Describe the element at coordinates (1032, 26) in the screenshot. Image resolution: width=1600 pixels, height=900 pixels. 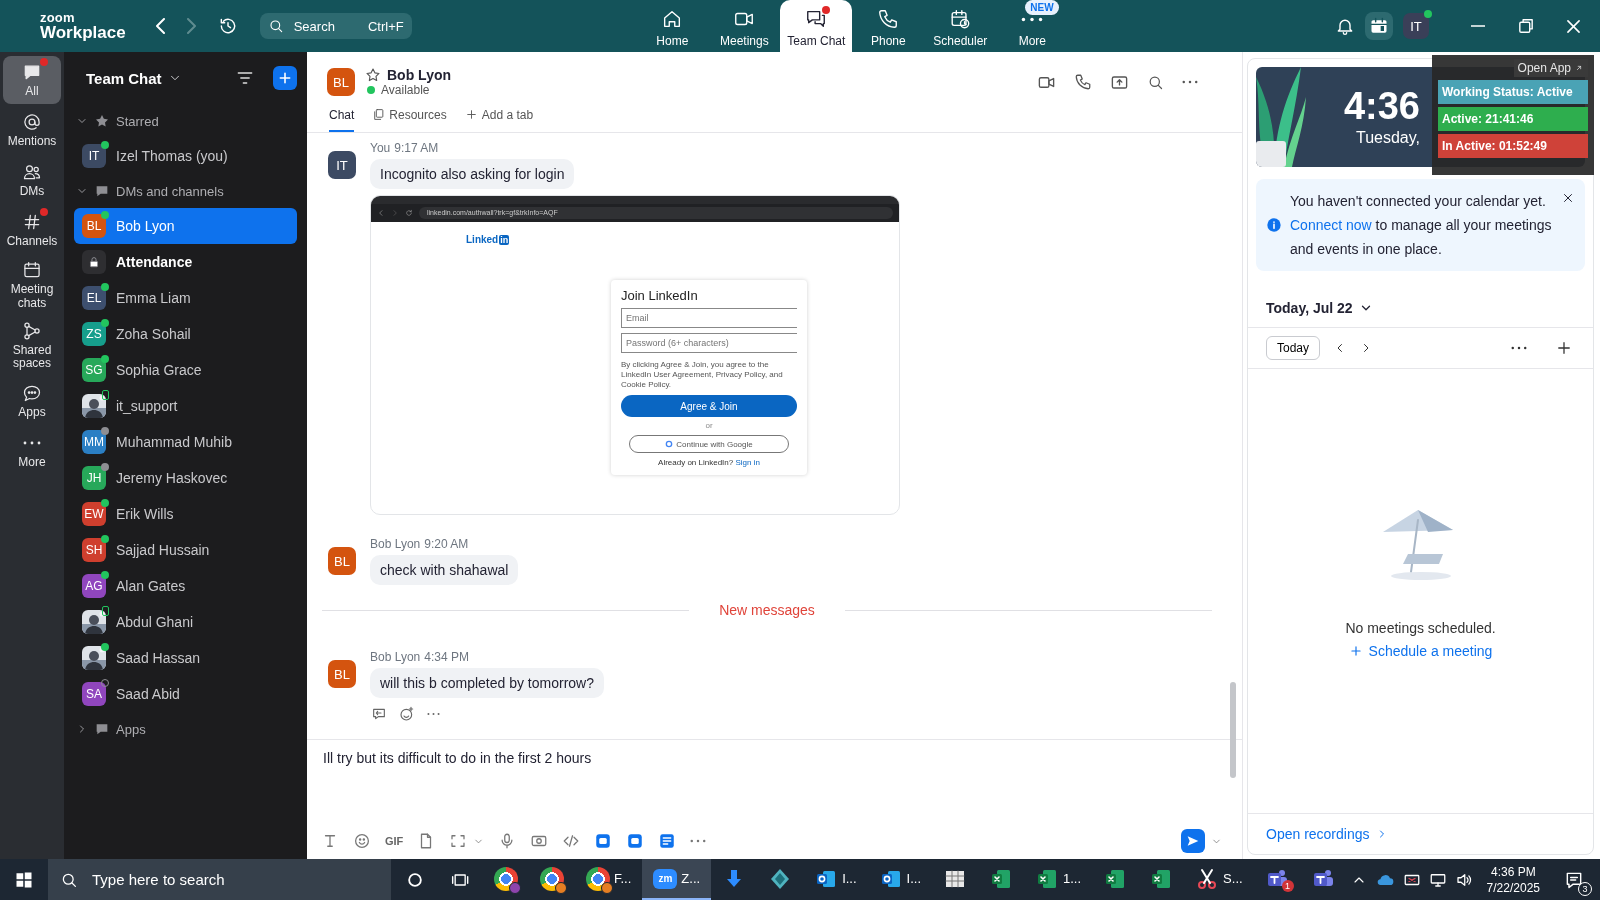
I see `nav-tab: NEW More` at that location.